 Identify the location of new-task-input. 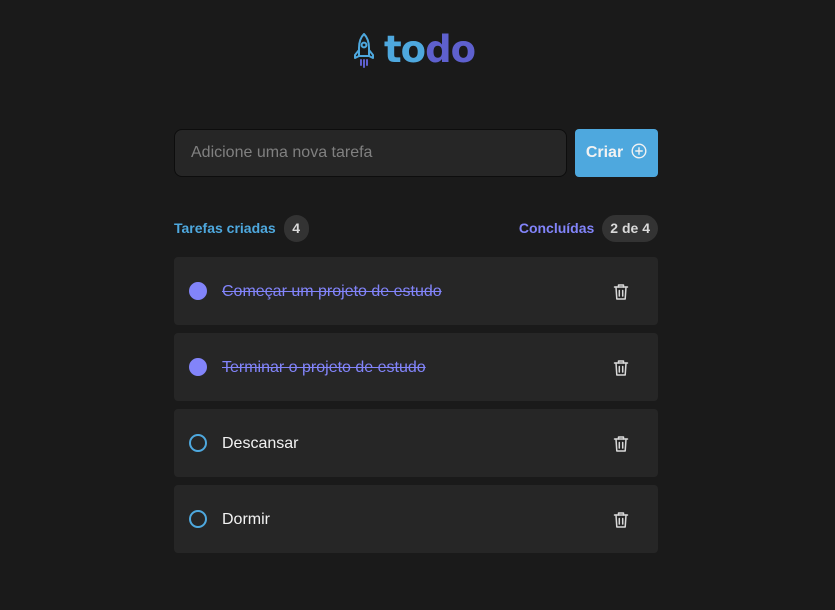
(370, 153).